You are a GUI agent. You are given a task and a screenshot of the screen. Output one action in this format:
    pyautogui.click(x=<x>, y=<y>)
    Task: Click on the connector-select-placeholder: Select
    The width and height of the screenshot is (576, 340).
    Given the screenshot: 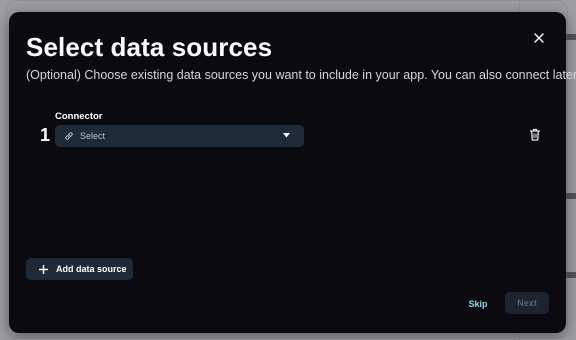 What is the action you would take?
    pyautogui.click(x=93, y=136)
    